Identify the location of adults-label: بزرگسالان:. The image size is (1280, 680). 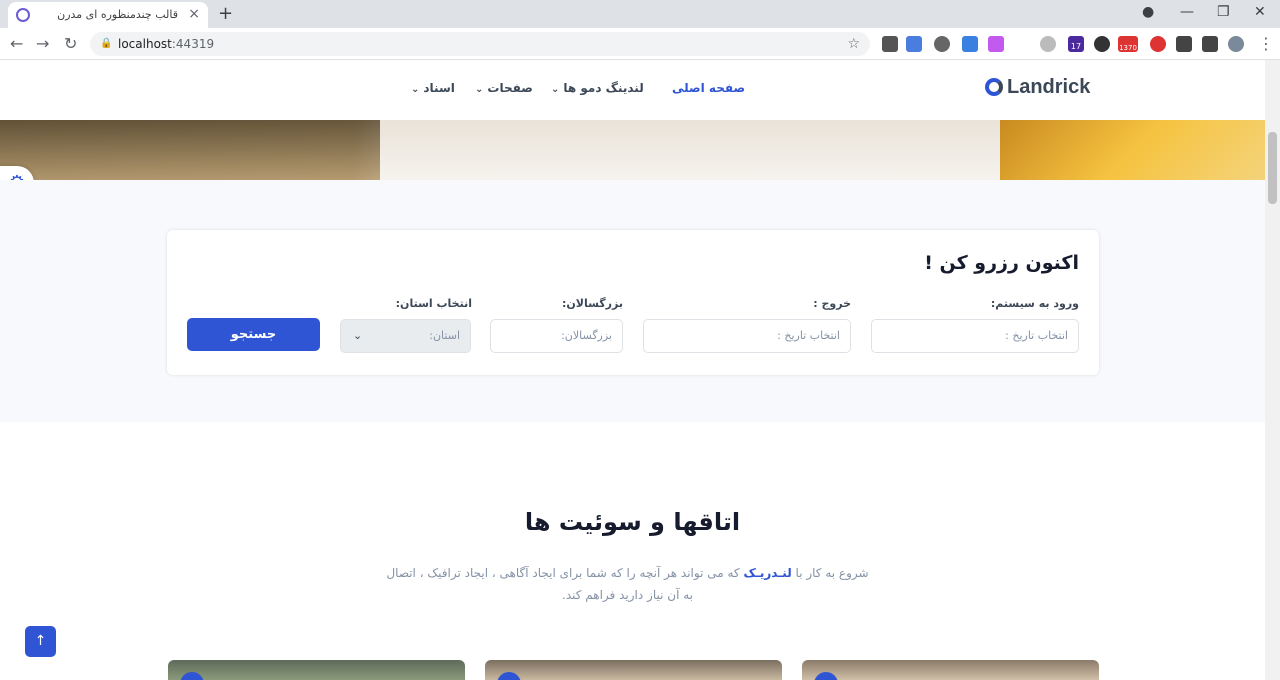
(592, 303).